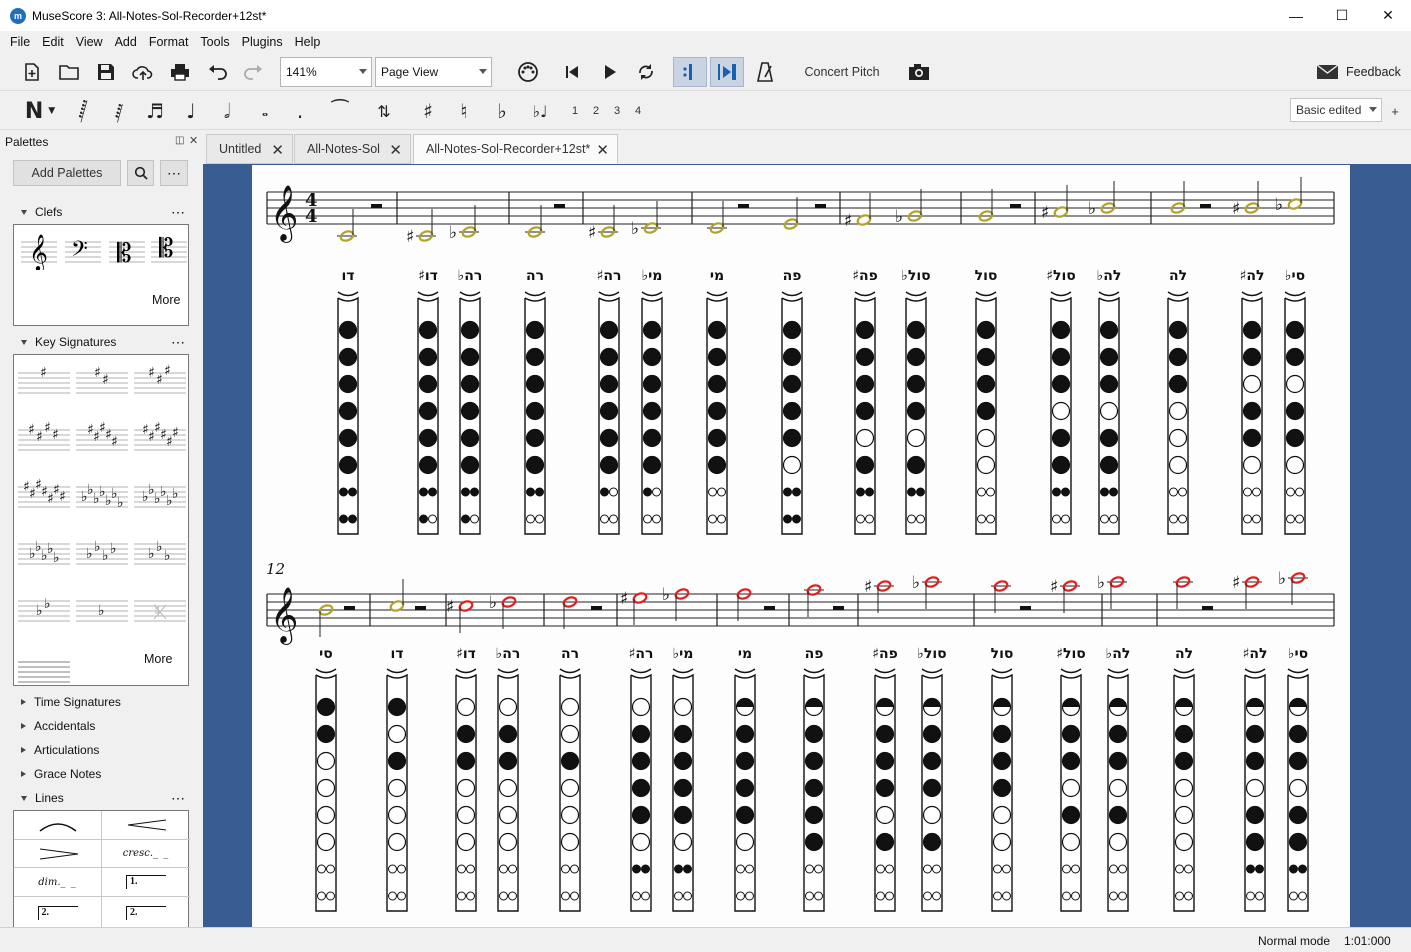 This screenshot has width=1411, height=952. Describe the element at coordinates (57, 912) in the screenshot. I see `volta-2-open-cell: 2.` at that location.